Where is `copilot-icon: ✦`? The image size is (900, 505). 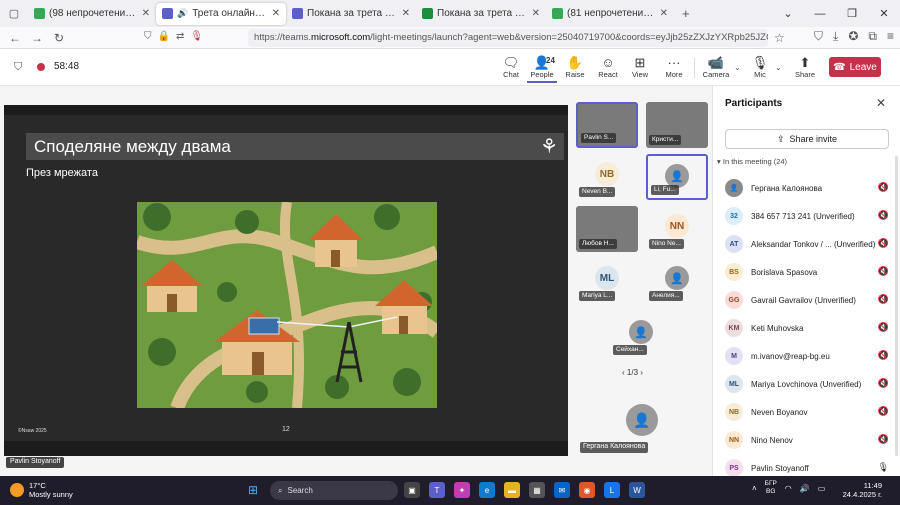 copilot-icon: ✦ is located at coordinates (462, 490).